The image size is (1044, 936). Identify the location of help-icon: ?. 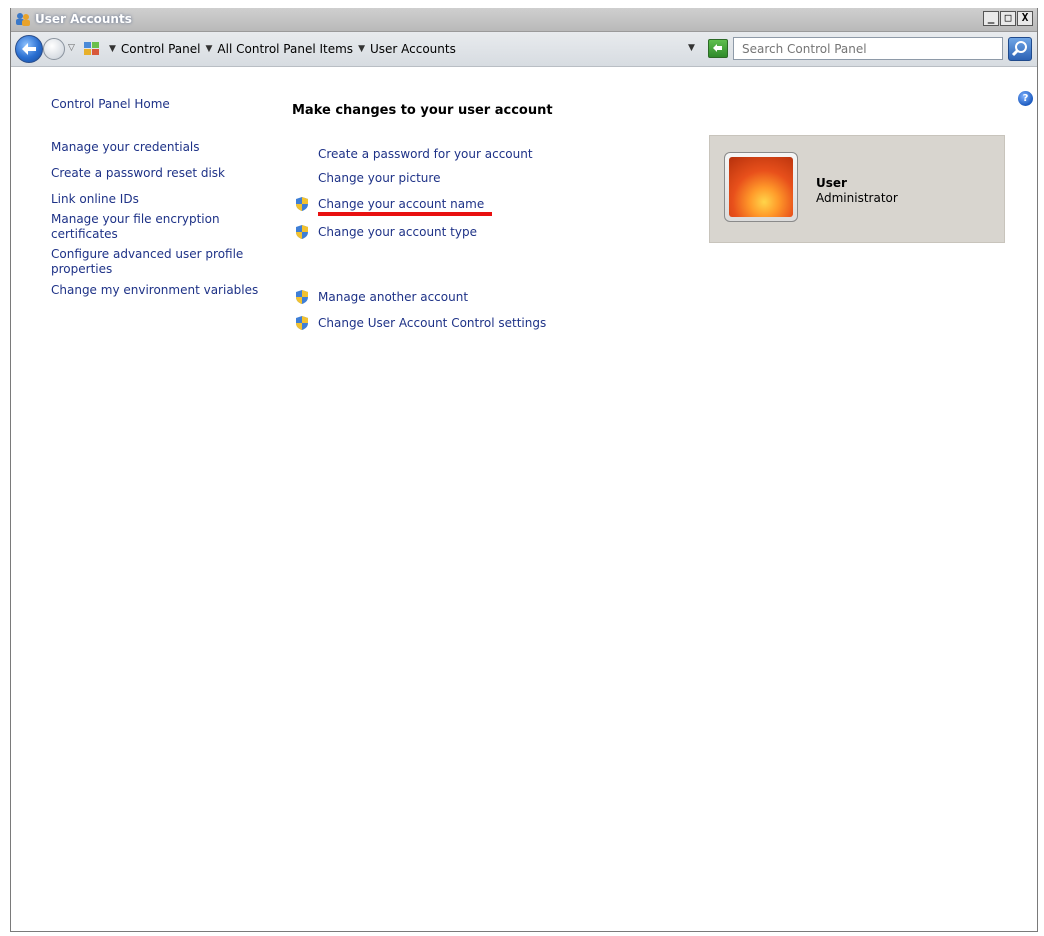
(1025, 98).